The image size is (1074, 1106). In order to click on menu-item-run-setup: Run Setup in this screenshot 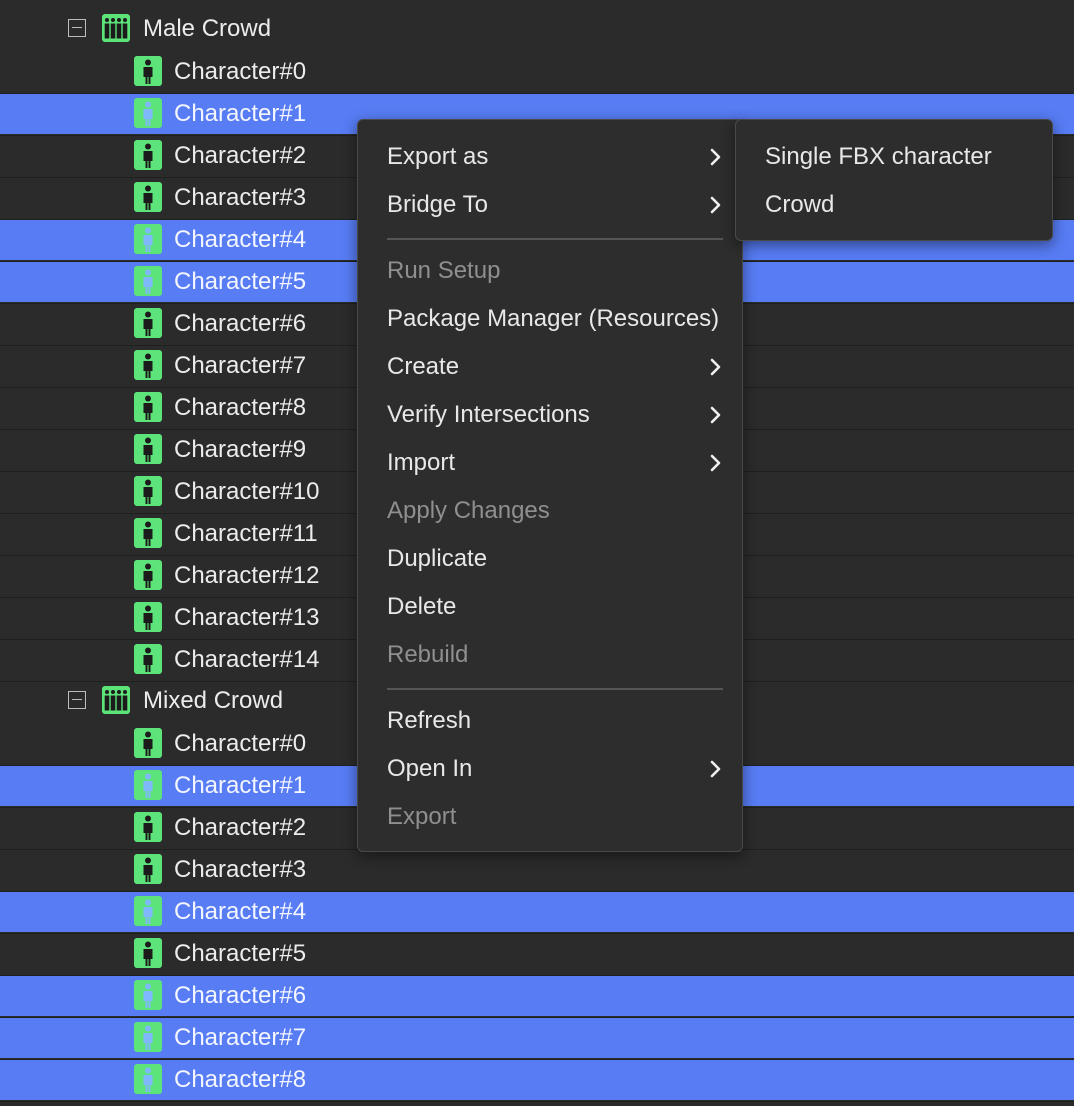, I will do `click(550, 271)`.